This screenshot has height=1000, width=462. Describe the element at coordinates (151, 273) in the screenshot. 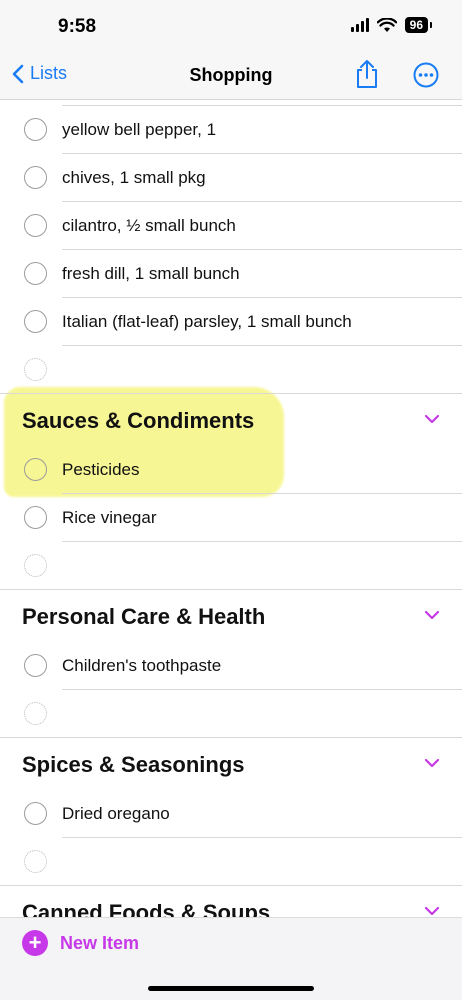

I see `item-label: fresh dill, 1 small bunch` at that location.